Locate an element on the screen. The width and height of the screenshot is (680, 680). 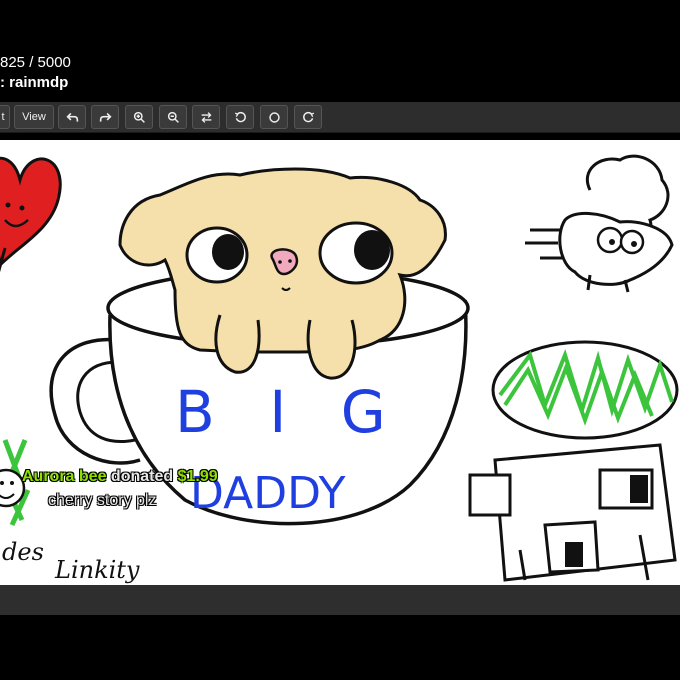
rotate-left-icon is located at coordinates (240, 116).